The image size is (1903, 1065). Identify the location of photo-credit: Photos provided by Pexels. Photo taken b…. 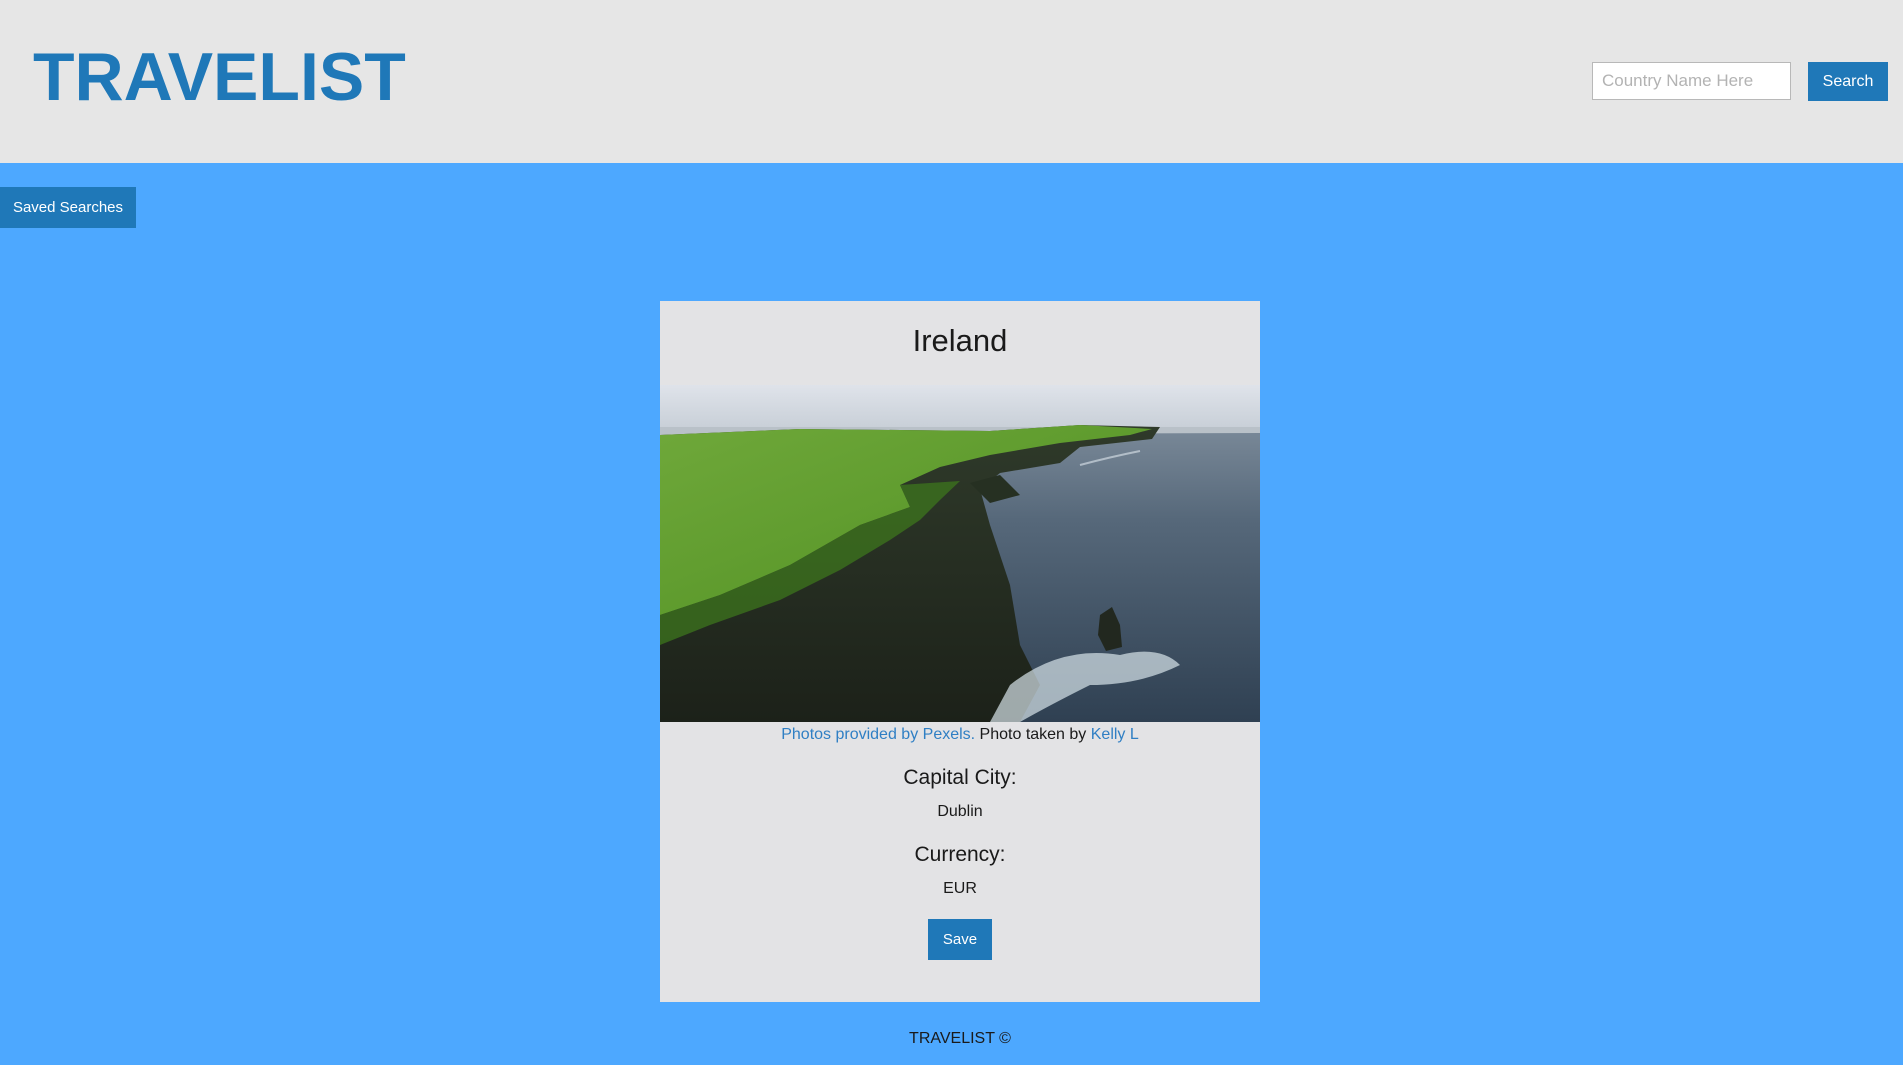
(960, 735).